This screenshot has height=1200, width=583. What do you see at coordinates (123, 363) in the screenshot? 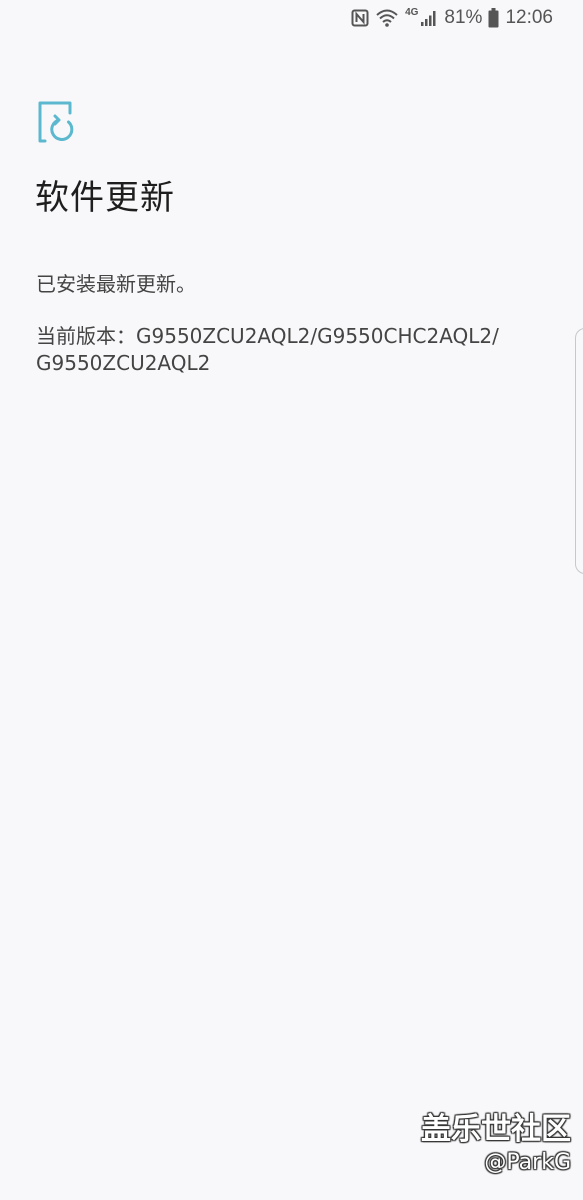
I see `version-line-2: G9550ZCU2AQL2` at bounding box center [123, 363].